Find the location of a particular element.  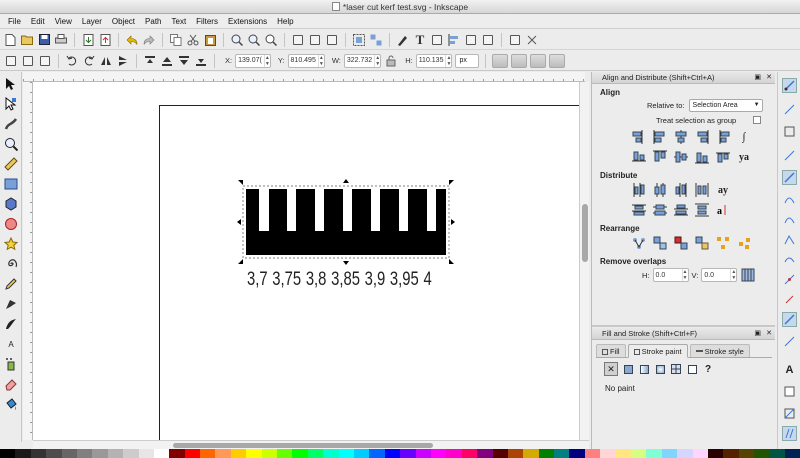

snap-bbox-corner-icon is located at coordinates (789, 155).